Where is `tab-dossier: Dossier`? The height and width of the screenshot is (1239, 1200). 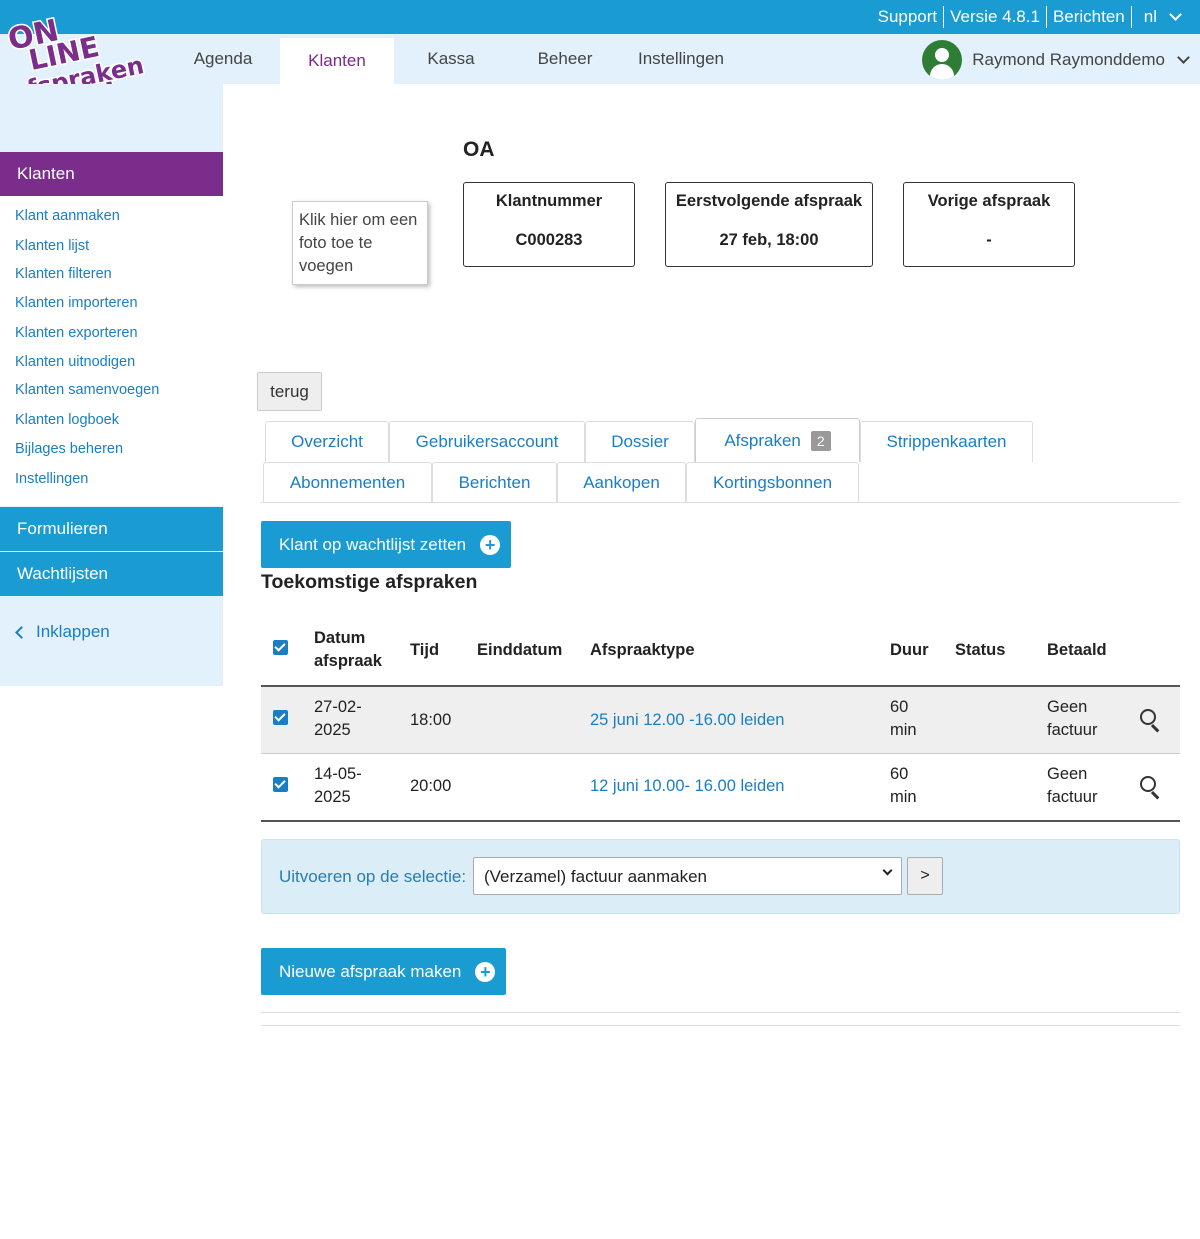
tab-dossier: Dossier is located at coordinates (640, 441).